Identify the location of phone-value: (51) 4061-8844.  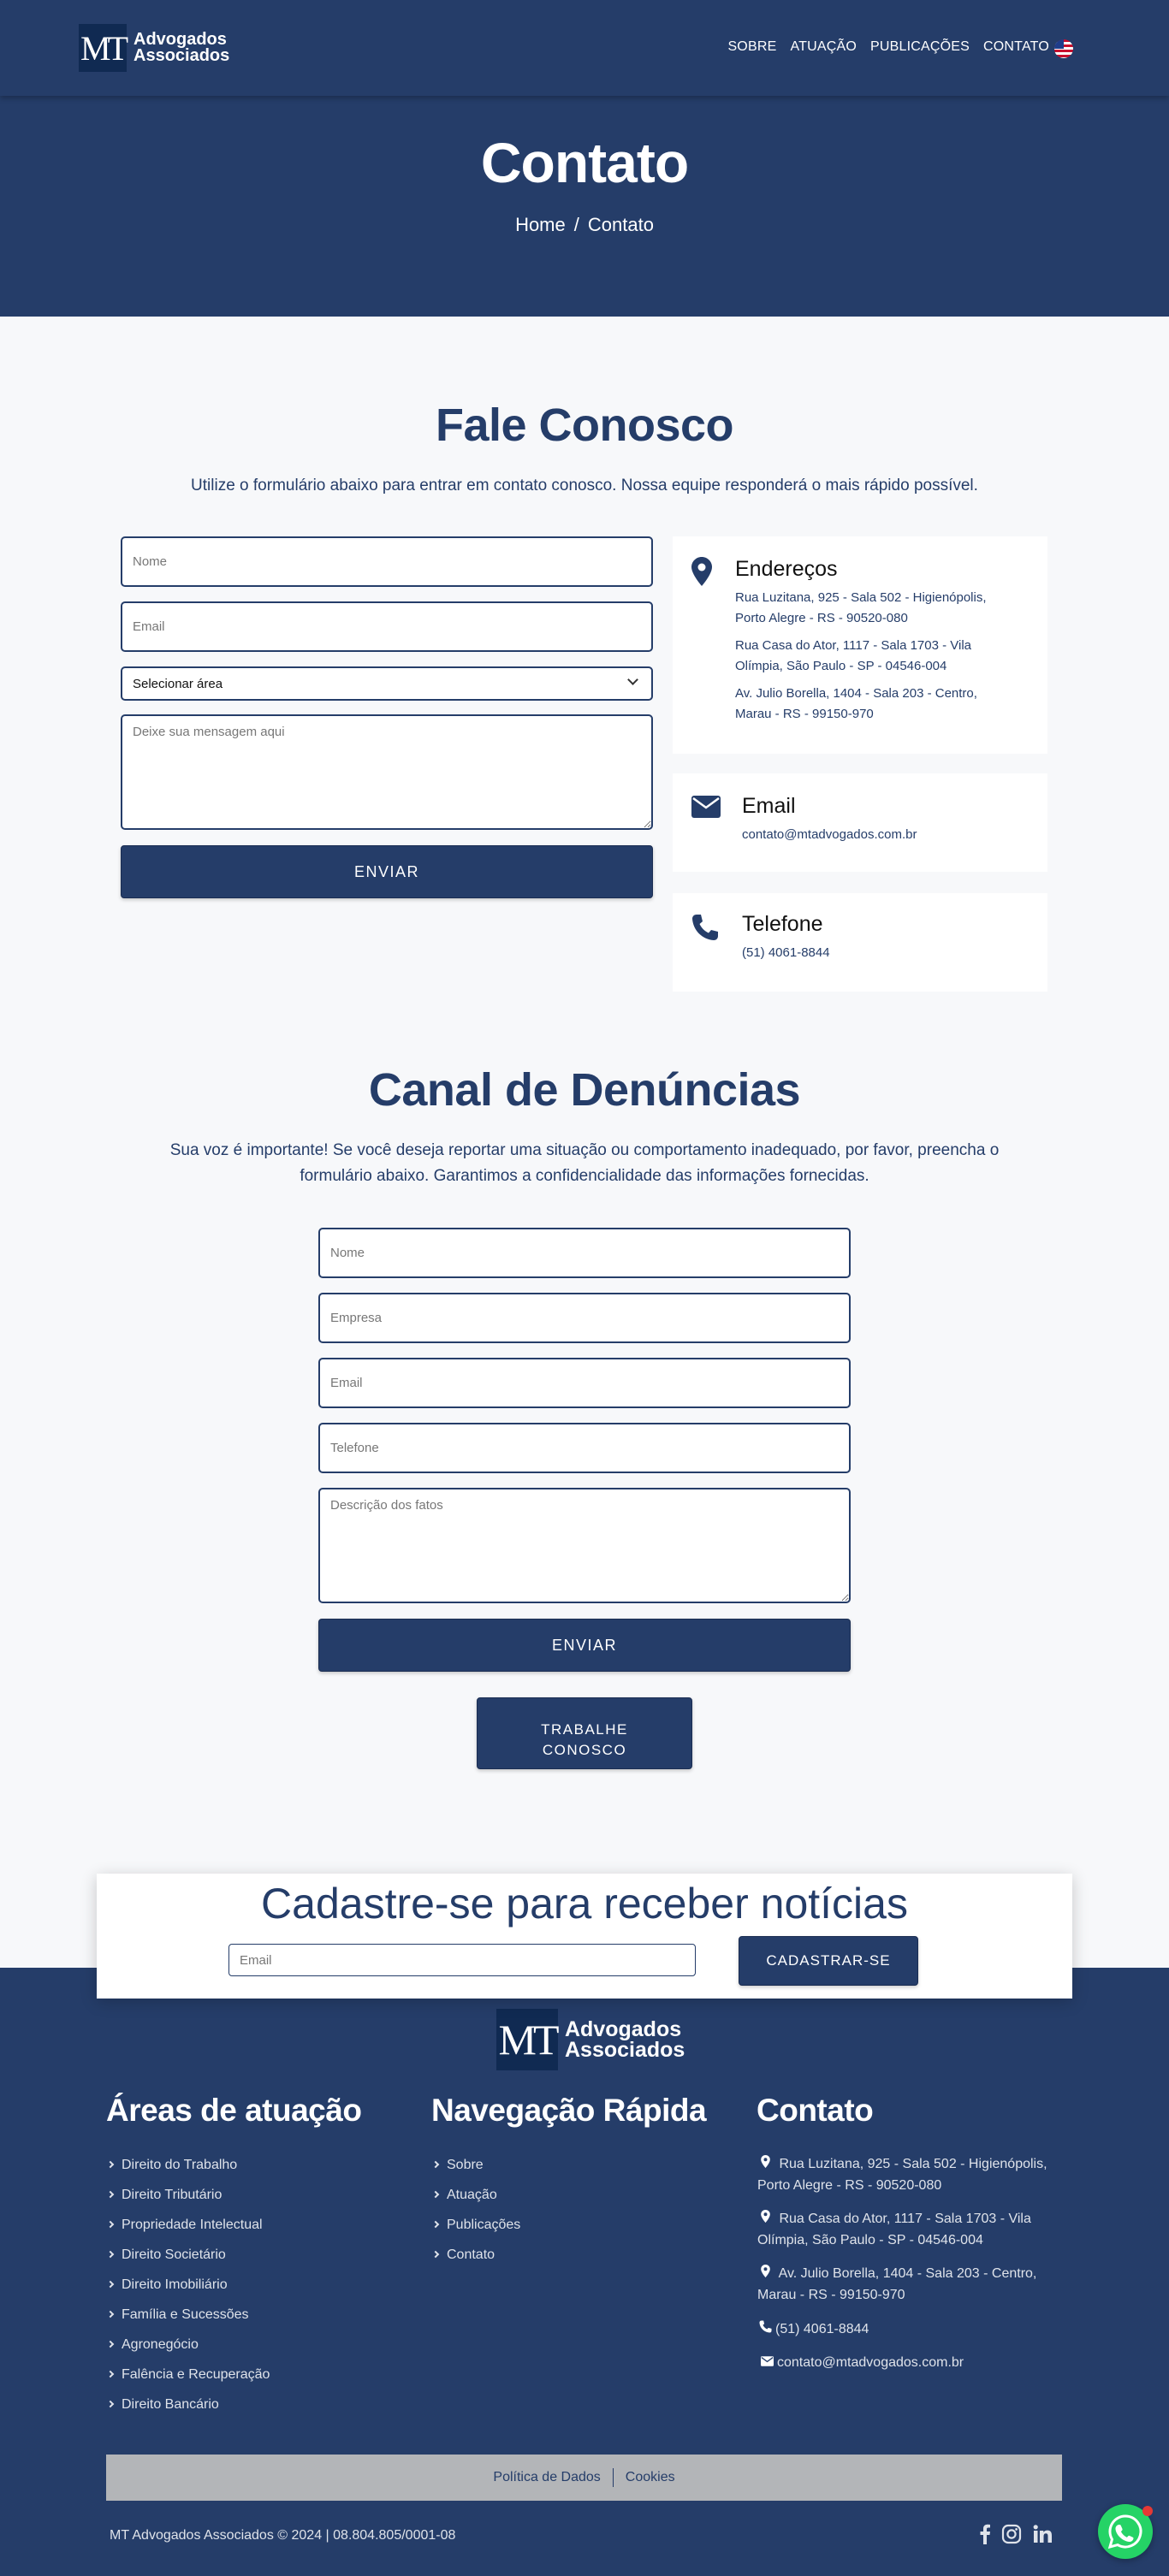
(786, 953).